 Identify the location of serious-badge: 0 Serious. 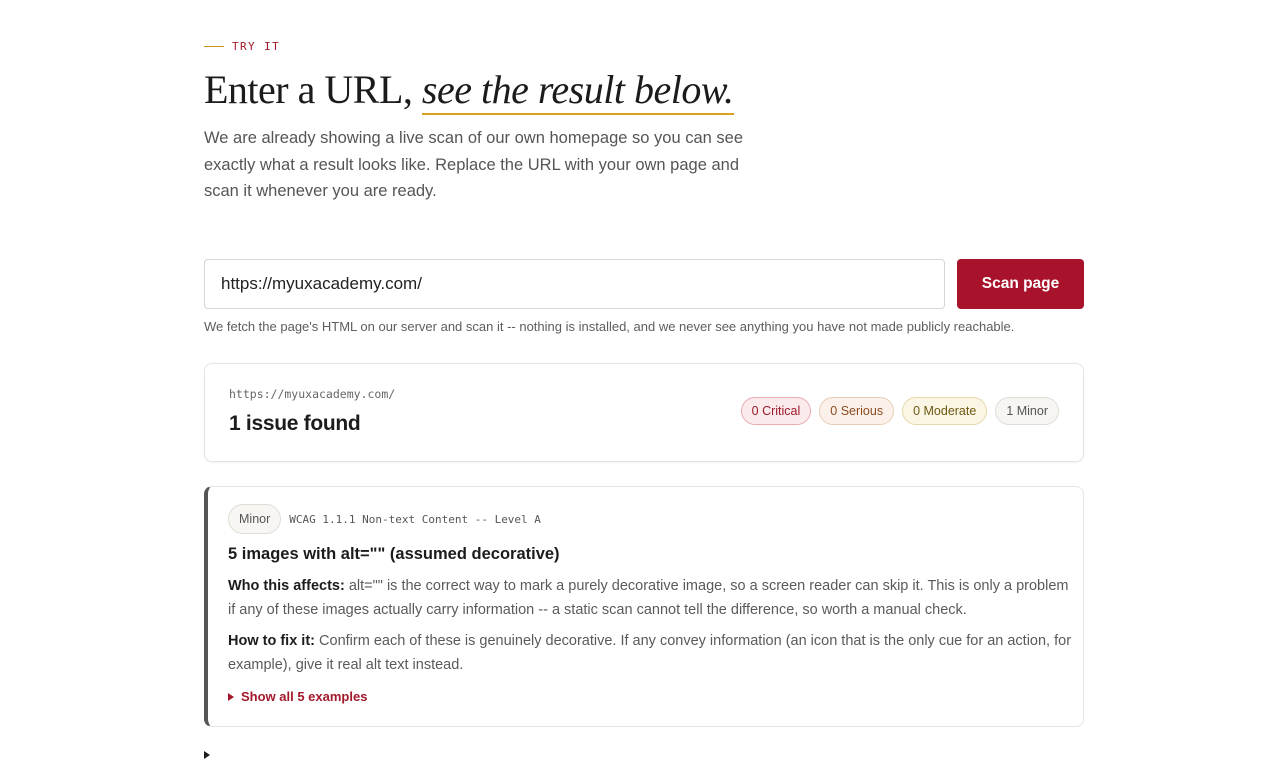
(857, 411).